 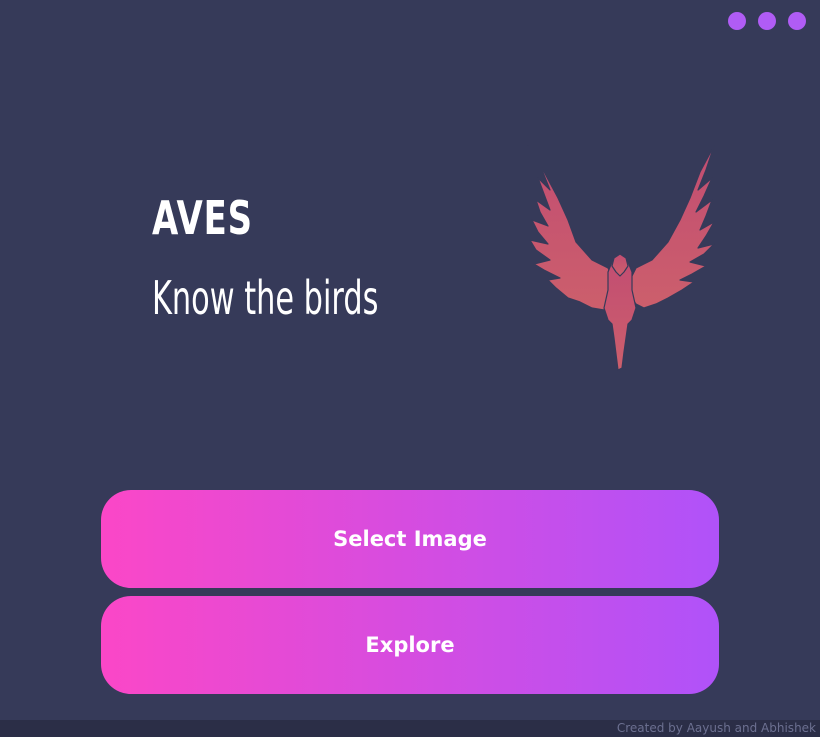 What do you see at coordinates (737, 21) in the screenshot?
I see `window-dot-1-icon` at bounding box center [737, 21].